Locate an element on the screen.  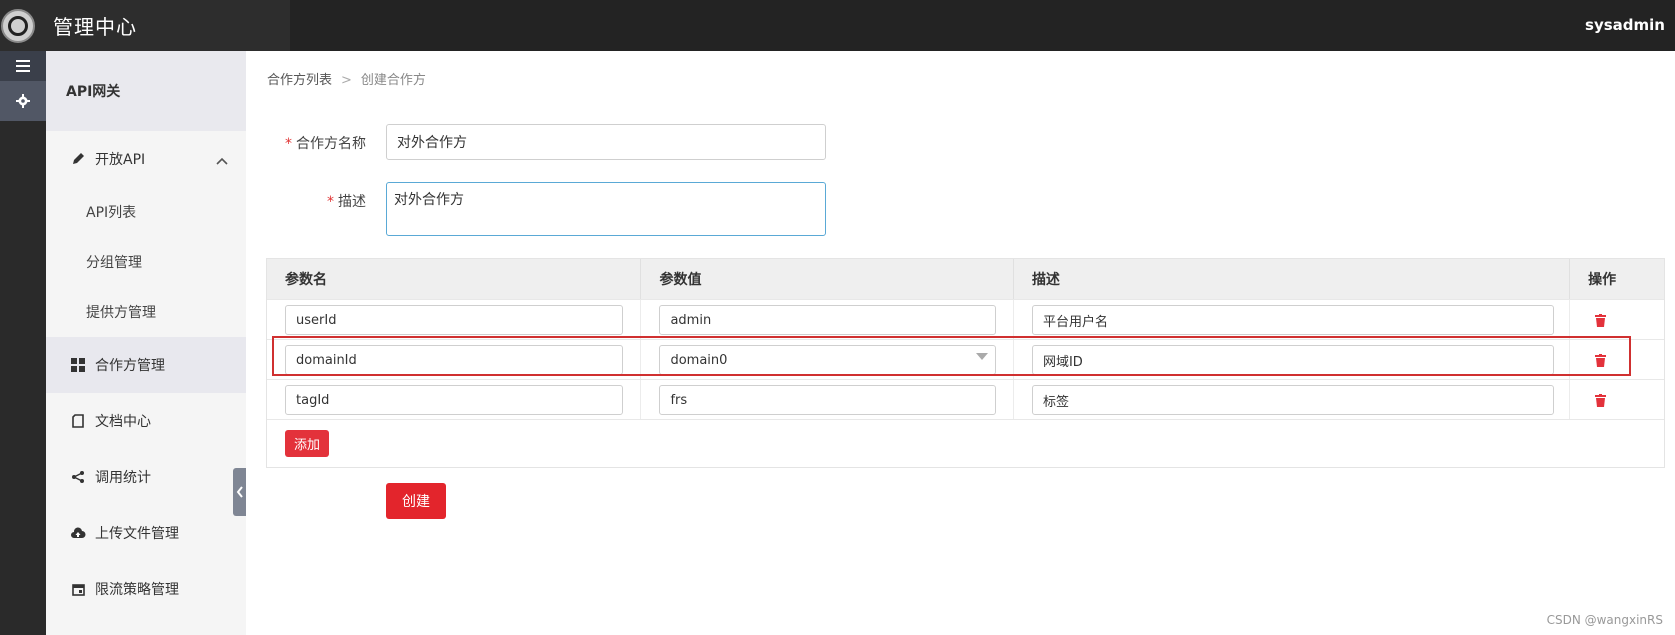
add-param-button: 添加 is located at coordinates (307, 443).